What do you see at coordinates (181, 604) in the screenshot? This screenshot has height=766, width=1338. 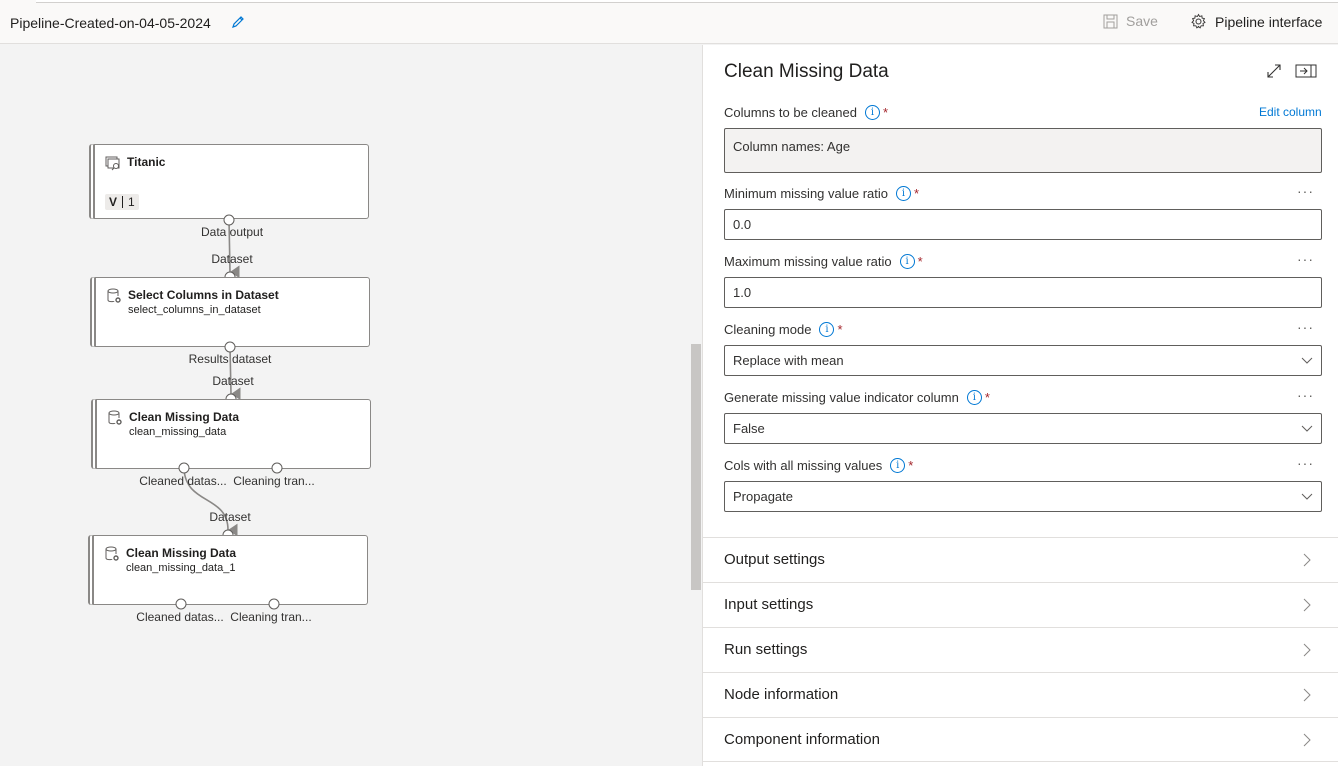 I see `port-clean2-output-cleaned` at bounding box center [181, 604].